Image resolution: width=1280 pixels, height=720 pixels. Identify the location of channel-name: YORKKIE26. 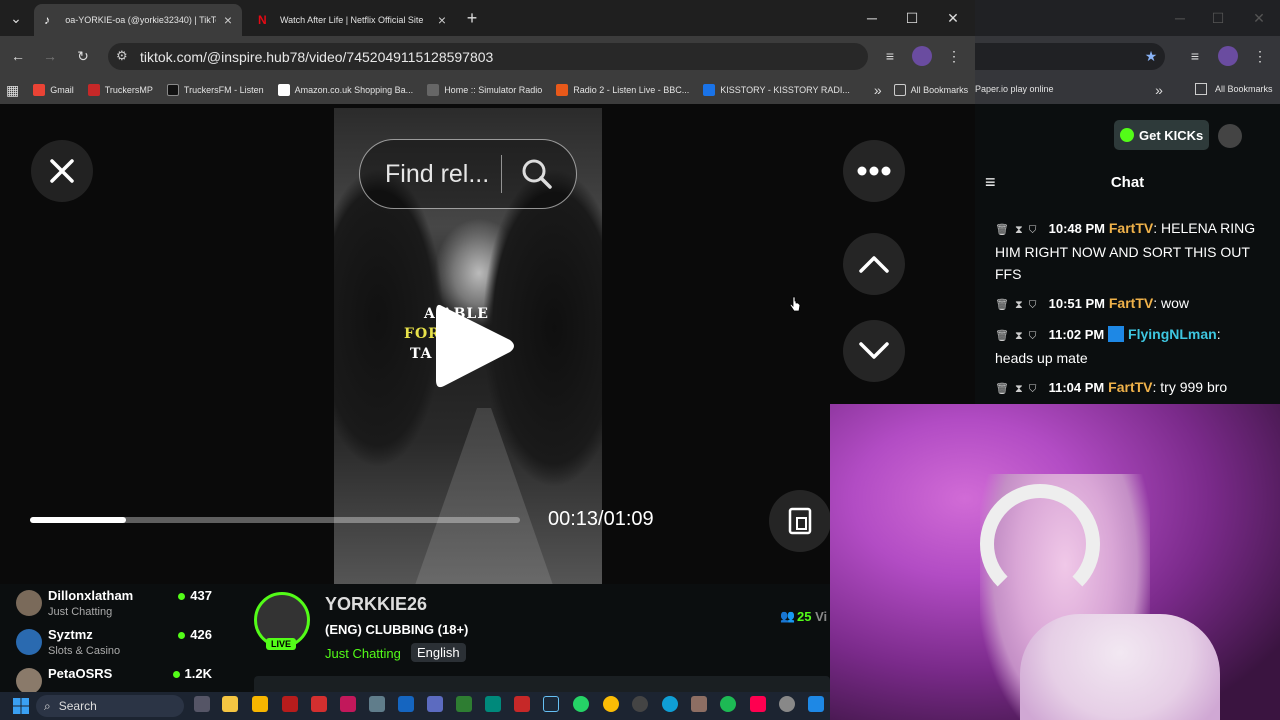
(376, 604).